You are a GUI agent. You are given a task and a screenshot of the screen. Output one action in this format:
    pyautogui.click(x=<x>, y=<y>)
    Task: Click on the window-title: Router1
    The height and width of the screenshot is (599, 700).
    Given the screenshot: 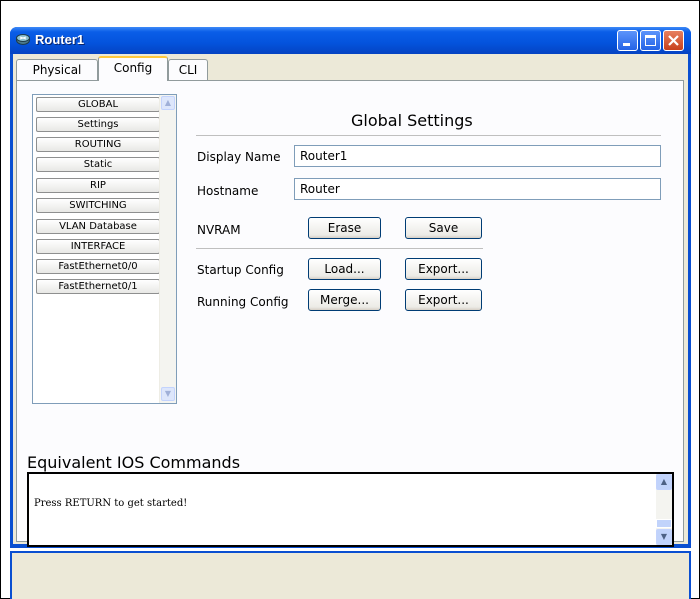 What is the action you would take?
    pyautogui.click(x=60, y=39)
    